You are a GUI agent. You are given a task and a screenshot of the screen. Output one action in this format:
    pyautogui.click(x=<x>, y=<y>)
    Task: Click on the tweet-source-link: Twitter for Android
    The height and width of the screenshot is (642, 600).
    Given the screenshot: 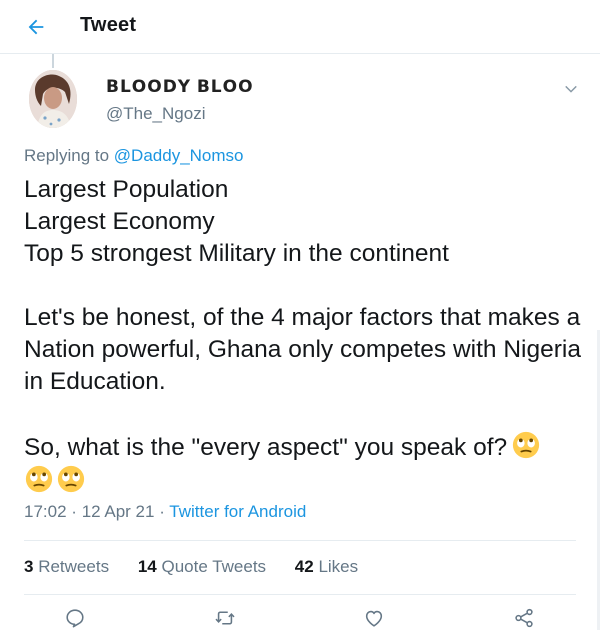 What is the action you would take?
    pyautogui.click(x=237, y=511)
    